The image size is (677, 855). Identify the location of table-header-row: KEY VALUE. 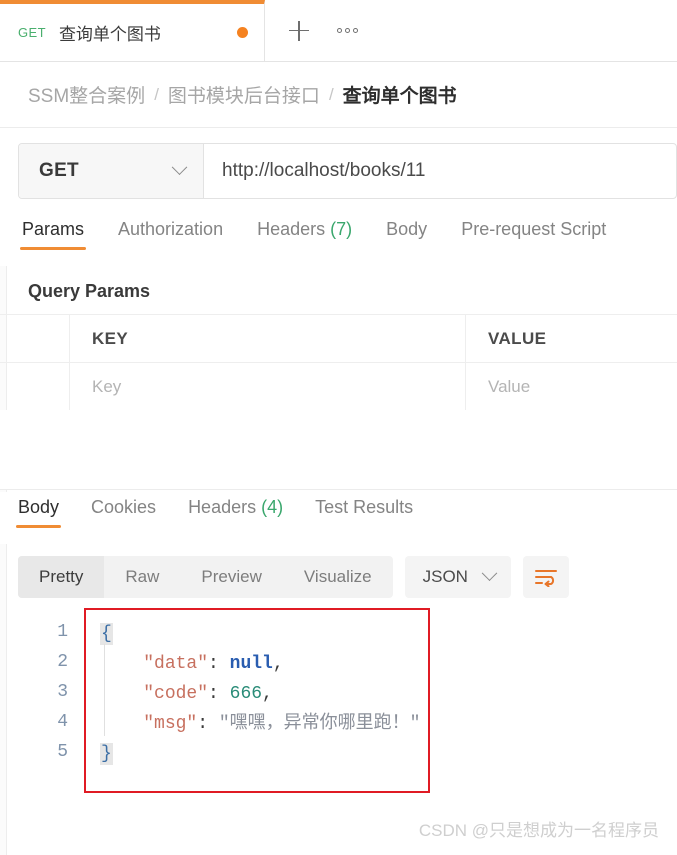
(338, 339).